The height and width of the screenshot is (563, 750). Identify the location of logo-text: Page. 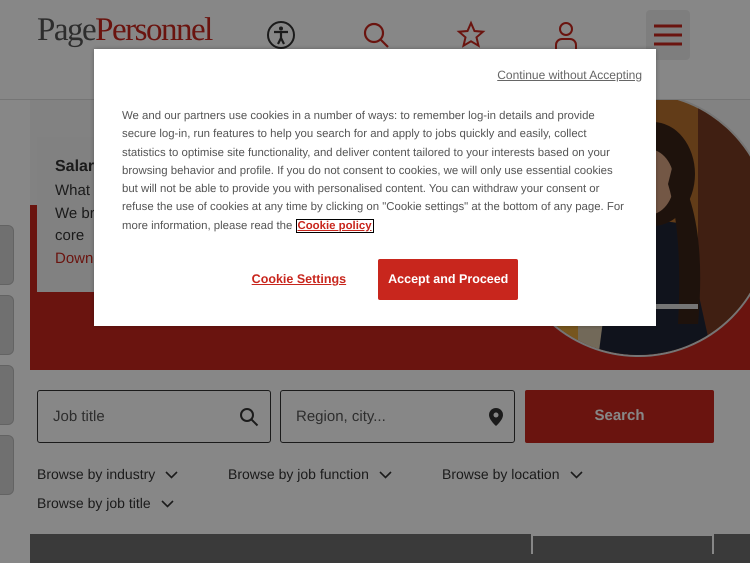
(66, 30).